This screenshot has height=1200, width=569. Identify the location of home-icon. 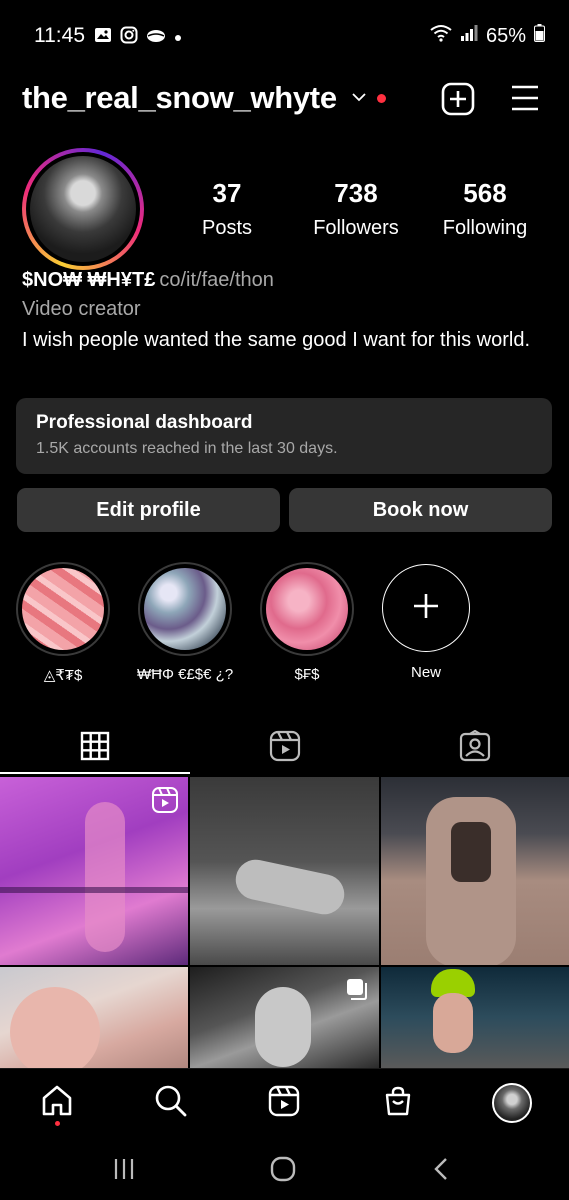
(57, 1103).